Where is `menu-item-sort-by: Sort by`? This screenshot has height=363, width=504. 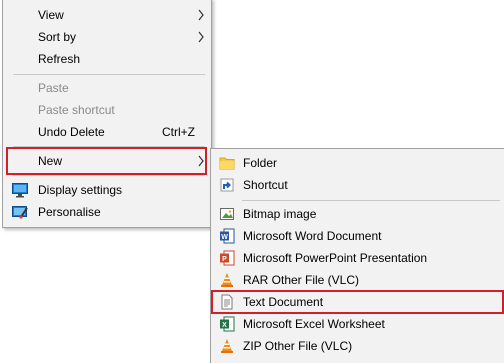
menu-item-sort-by: Sort by is located at coordinates (107, 37).